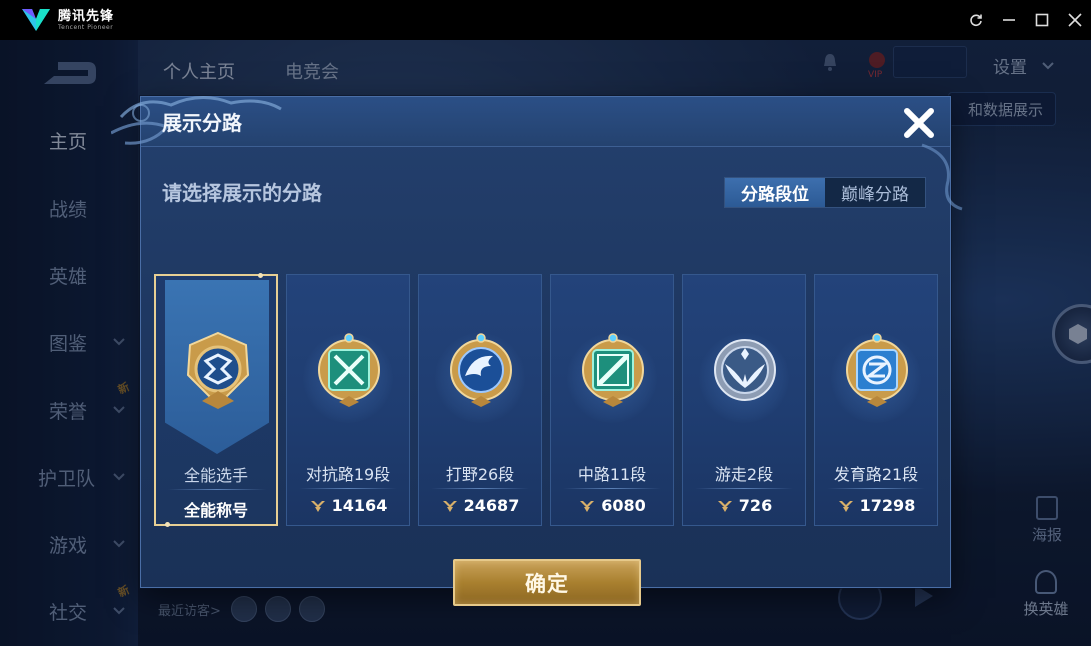  I want to click on lane-card-jungle: 打野26段 24687, so click(480, 400).